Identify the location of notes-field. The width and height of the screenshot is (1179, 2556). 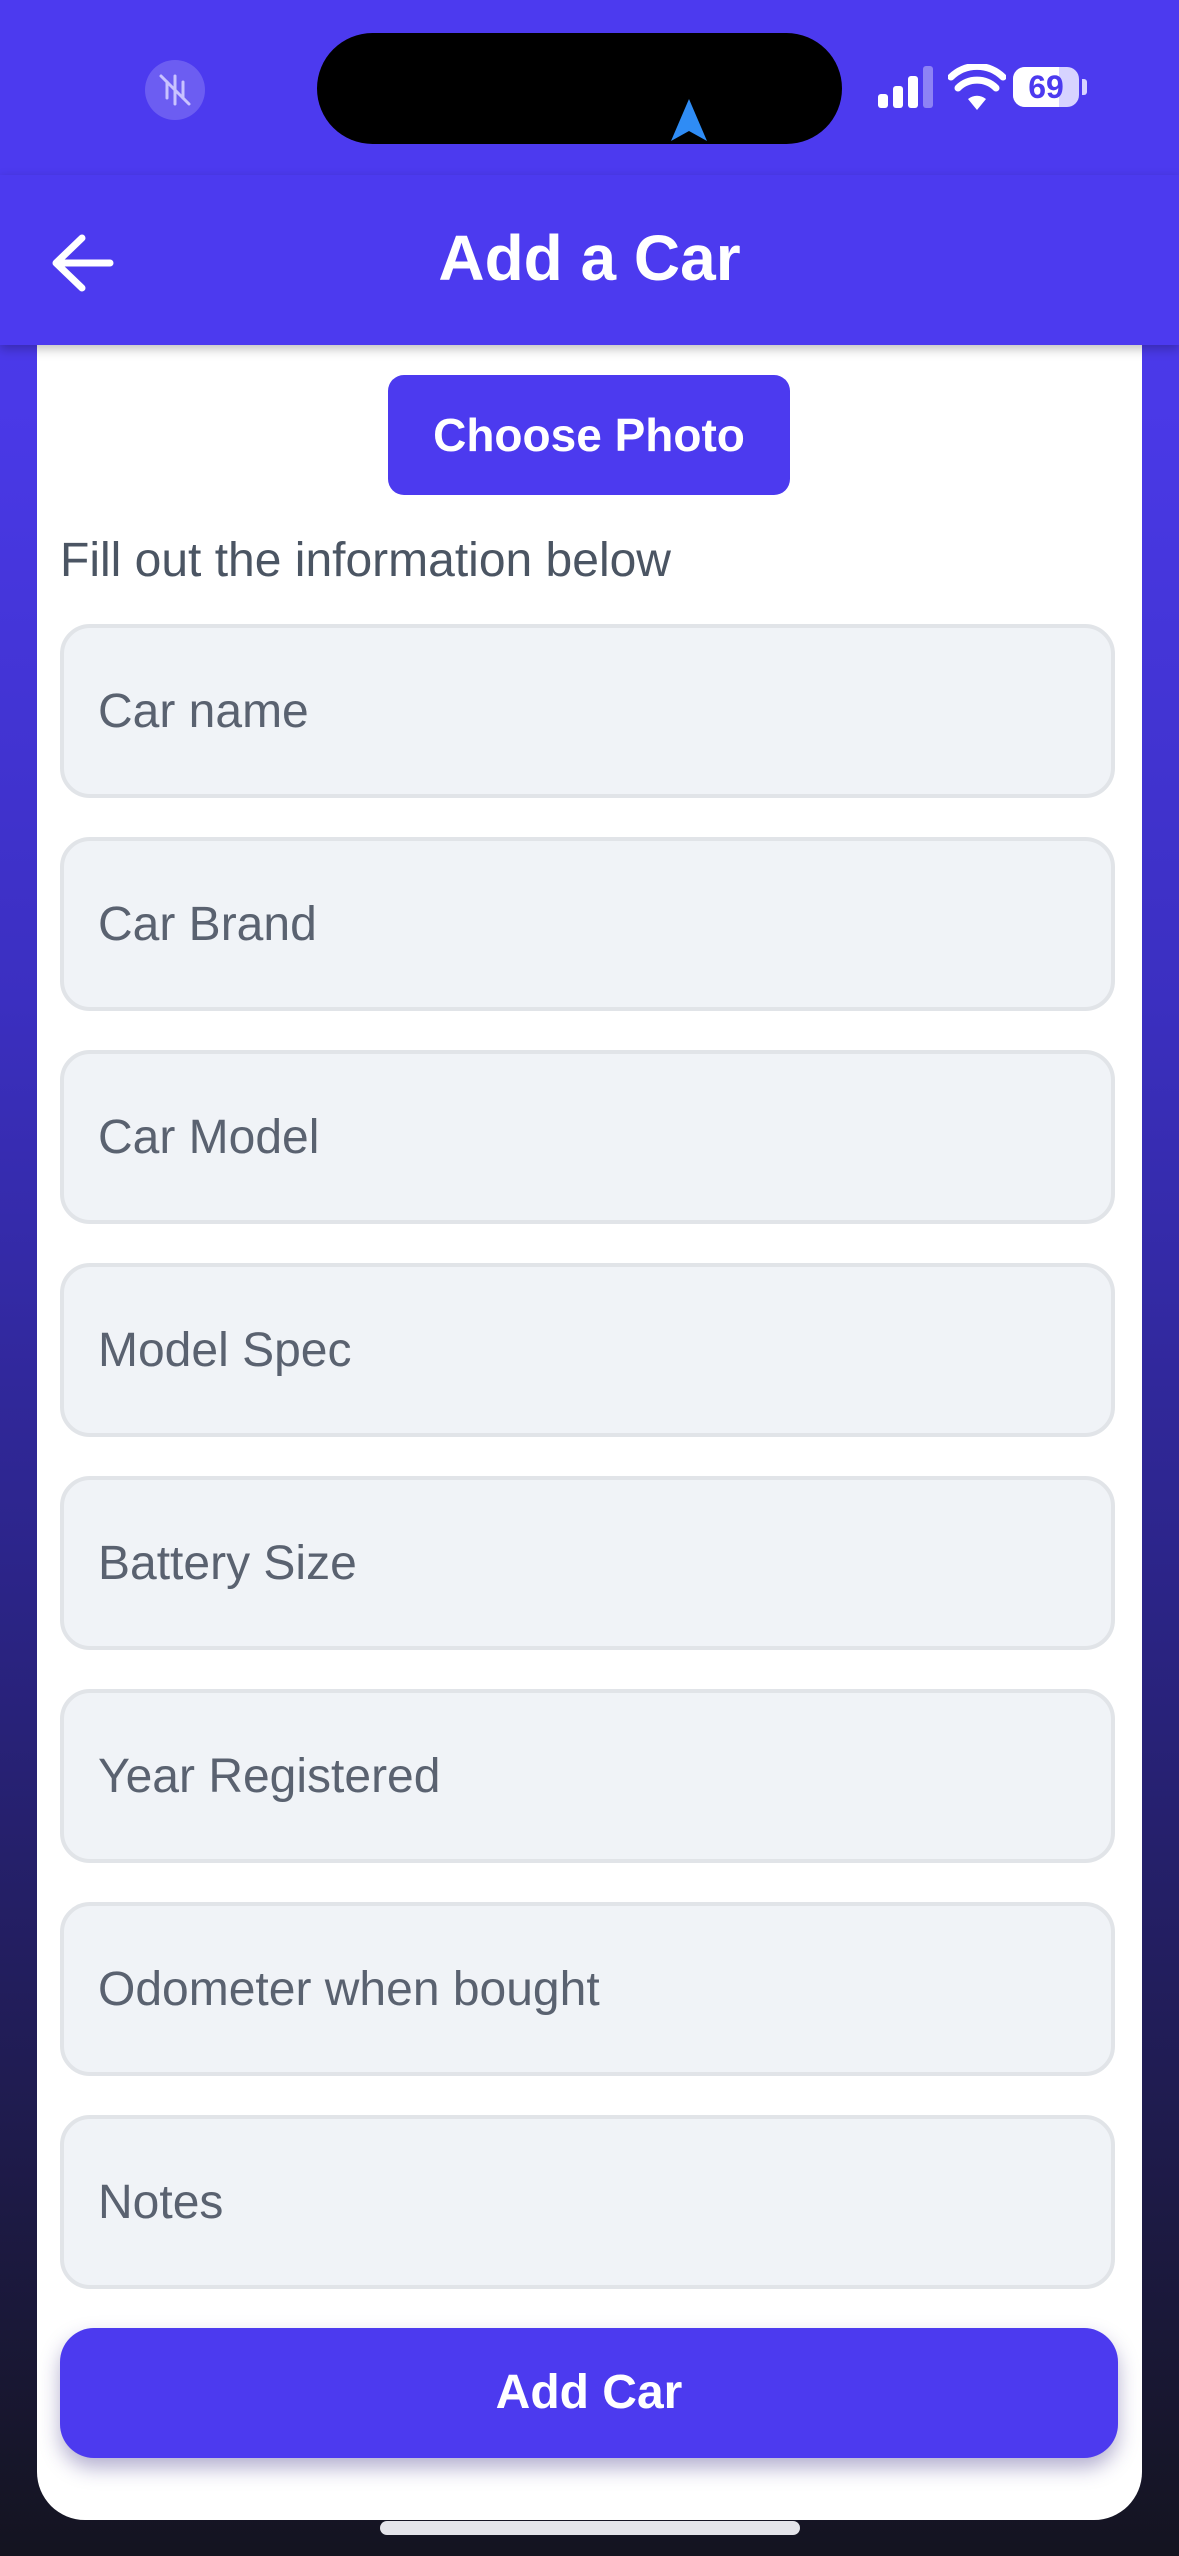
(587, 2202).